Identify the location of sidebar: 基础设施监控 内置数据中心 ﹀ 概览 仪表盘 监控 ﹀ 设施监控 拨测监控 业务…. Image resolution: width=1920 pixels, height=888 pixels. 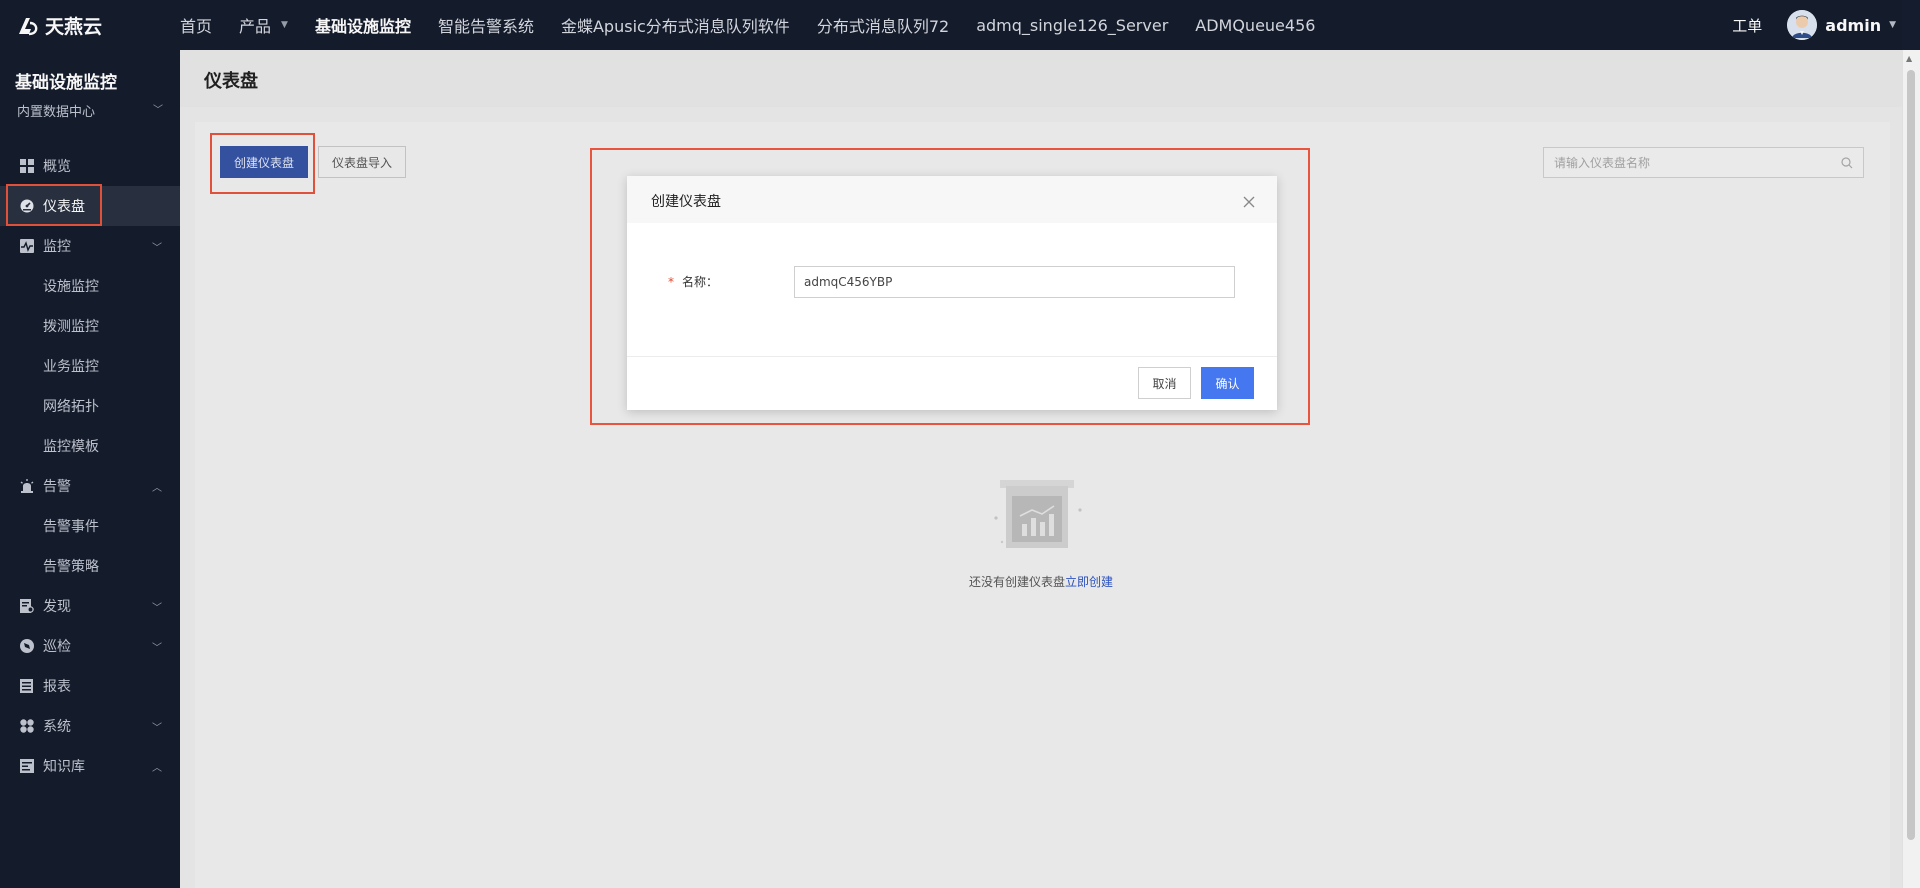
(90, 469).